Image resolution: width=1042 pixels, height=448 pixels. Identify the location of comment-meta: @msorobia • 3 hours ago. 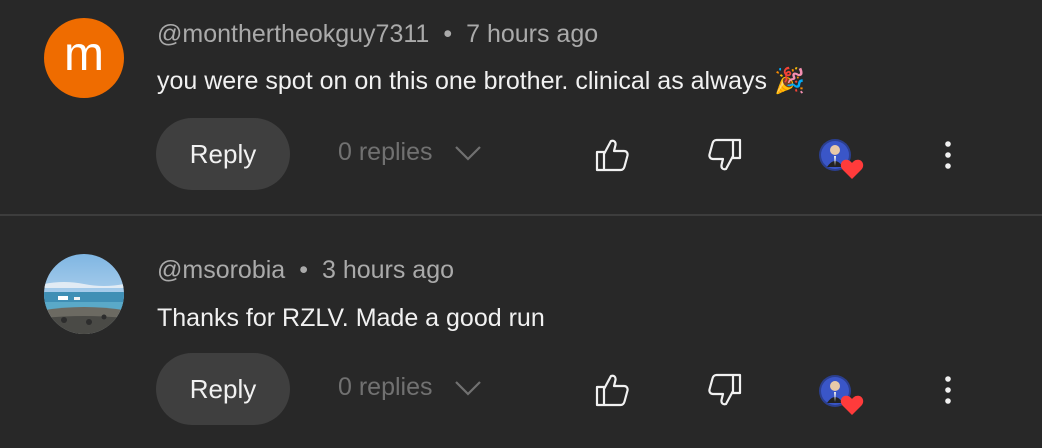
(305, 270).